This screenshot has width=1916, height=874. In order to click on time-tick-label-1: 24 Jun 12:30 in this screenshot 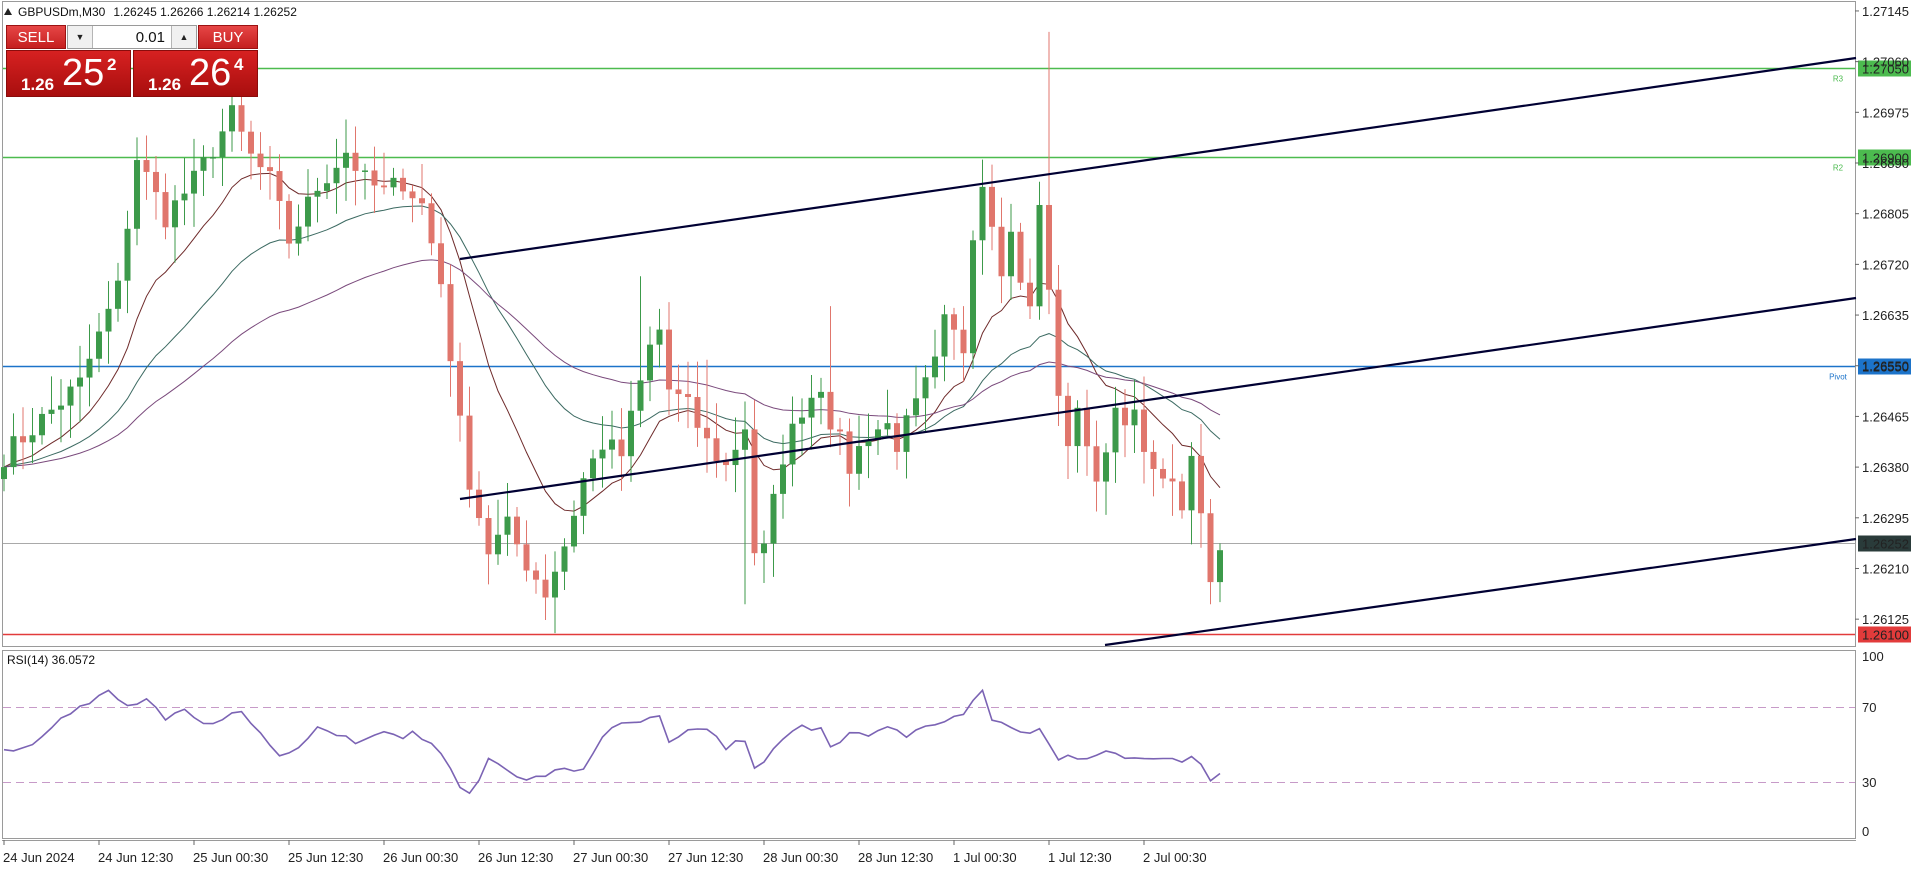, I will do `click(135, 857)`.